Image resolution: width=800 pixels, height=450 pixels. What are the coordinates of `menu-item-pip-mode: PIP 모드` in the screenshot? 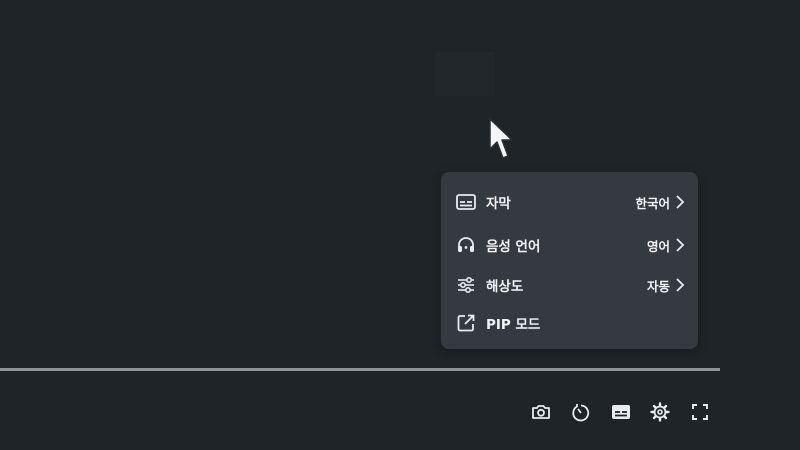 It's located at (569, 323).